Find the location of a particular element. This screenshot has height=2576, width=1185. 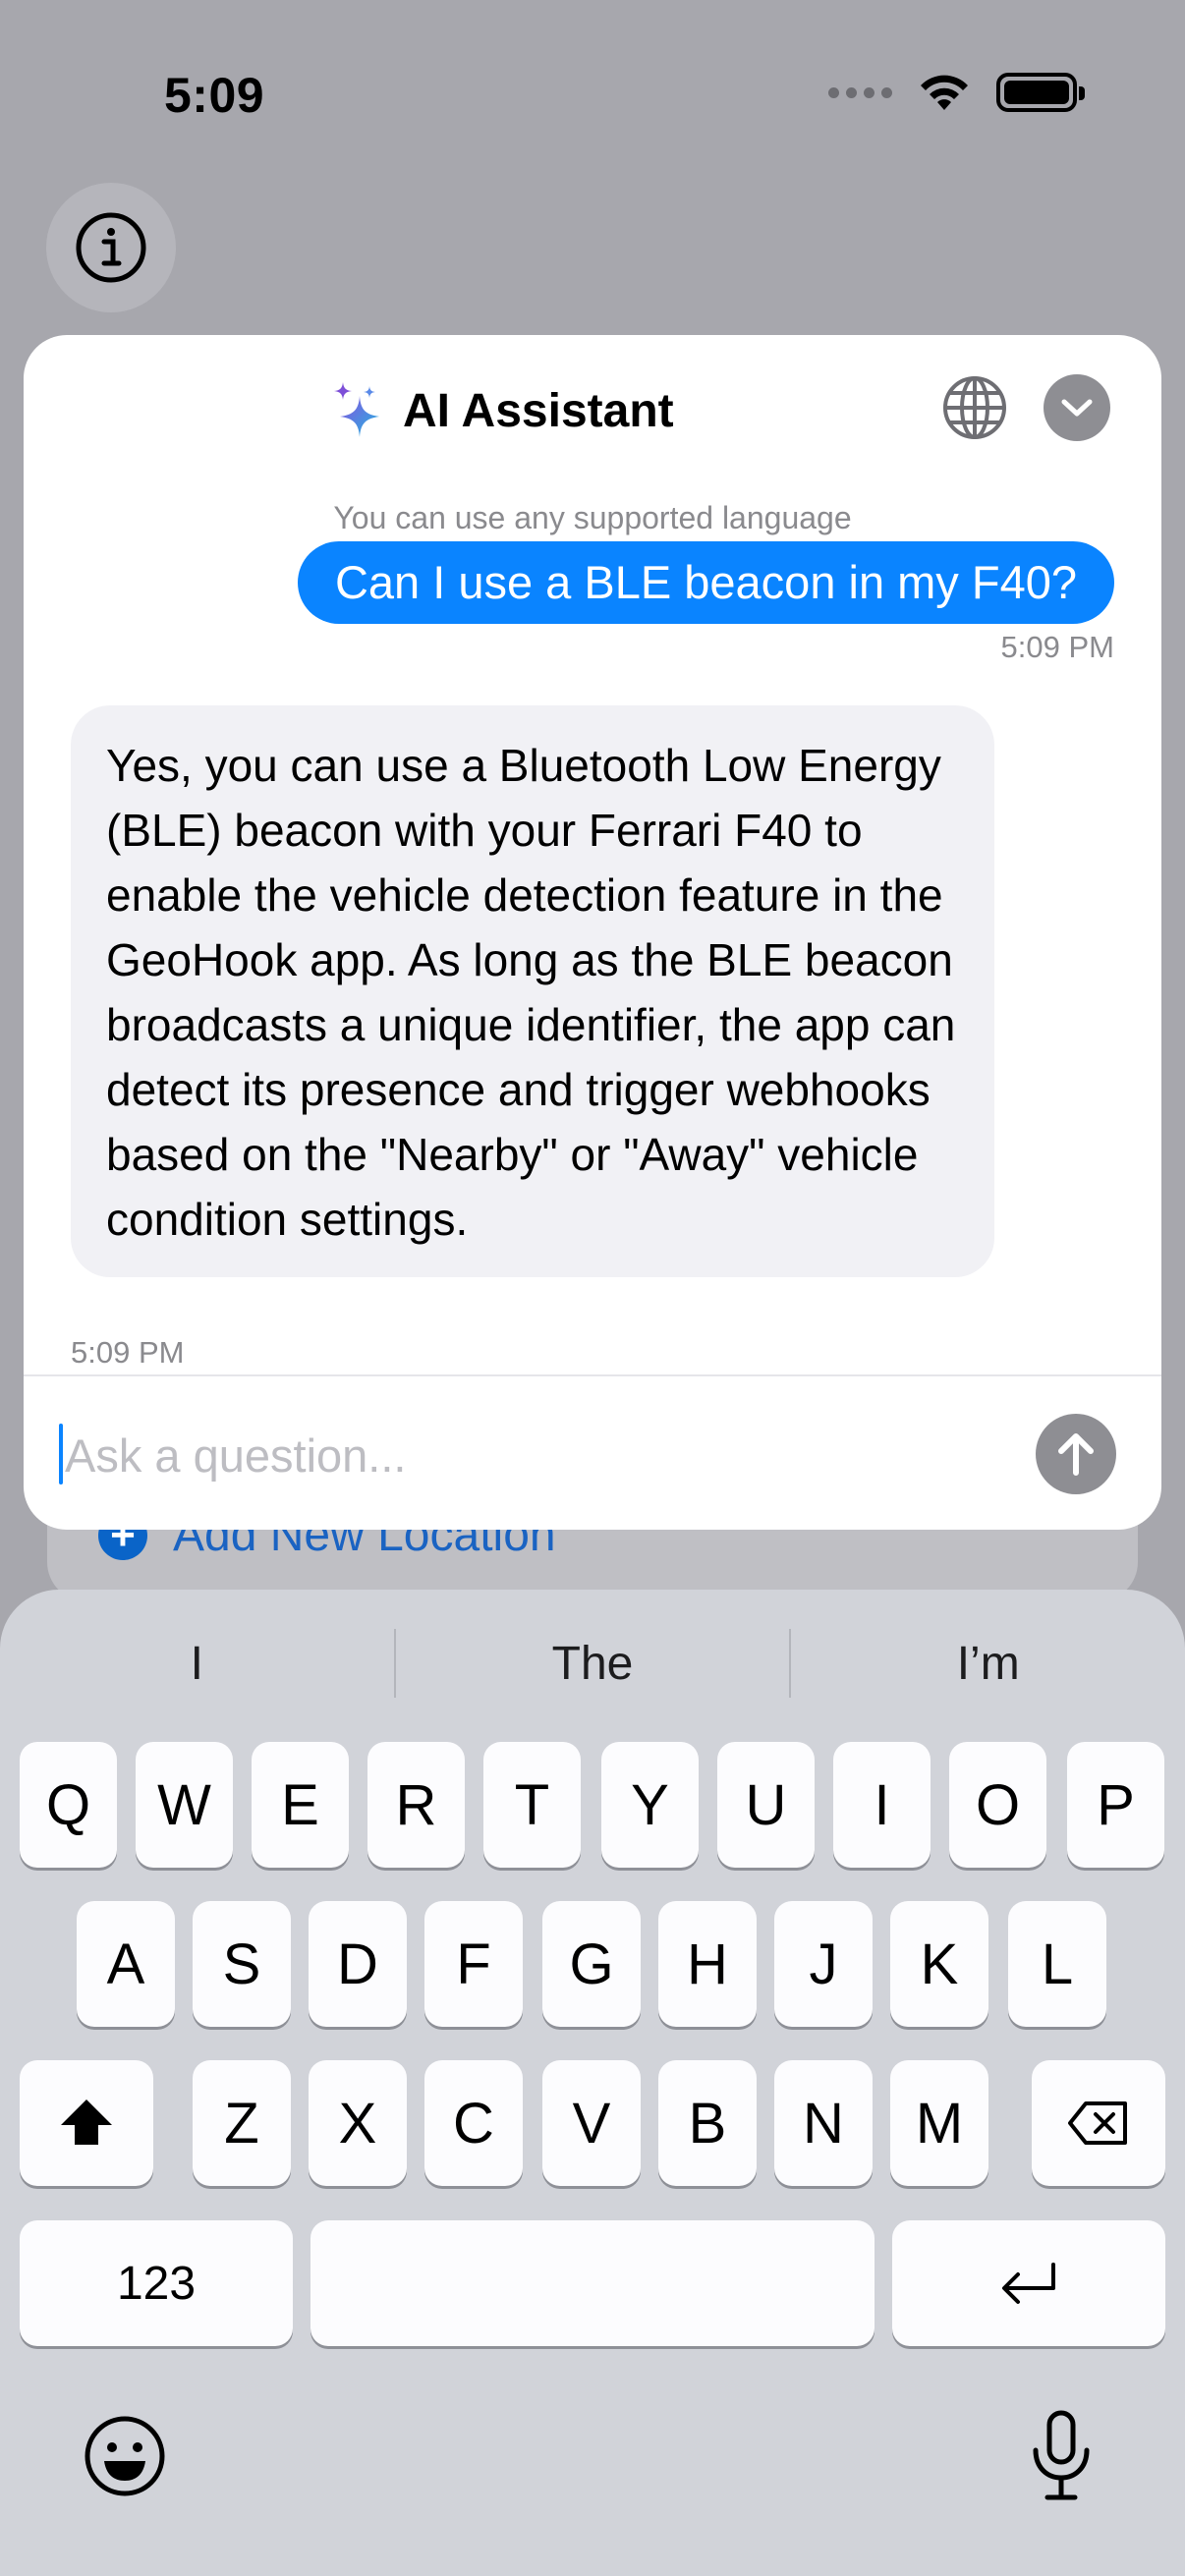

info-button is located at coordinates (111, 247).